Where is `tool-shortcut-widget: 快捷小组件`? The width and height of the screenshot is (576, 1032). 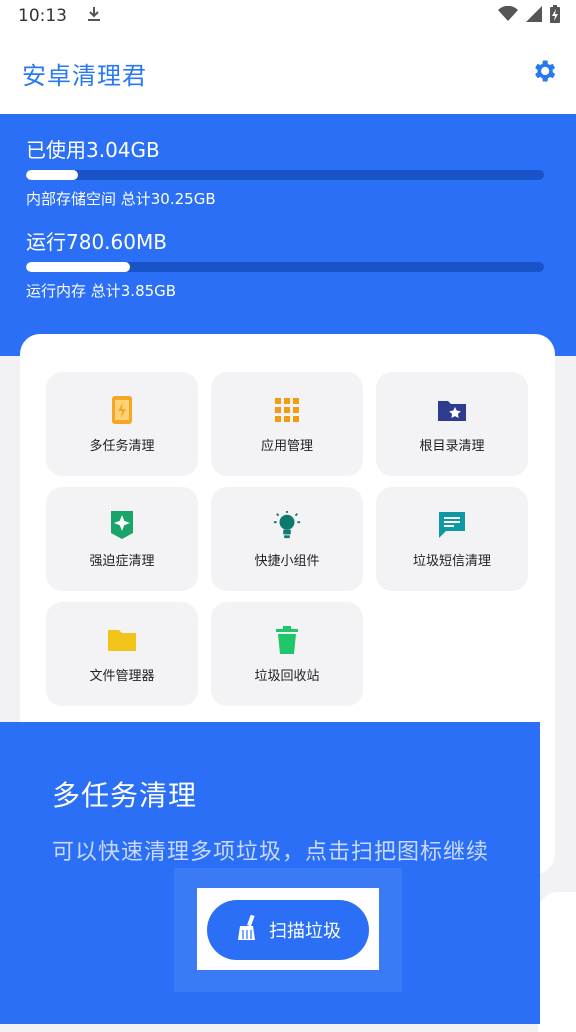 tool-shortcut-widget: 快捷小组件 is located at coordinates (287, 539).